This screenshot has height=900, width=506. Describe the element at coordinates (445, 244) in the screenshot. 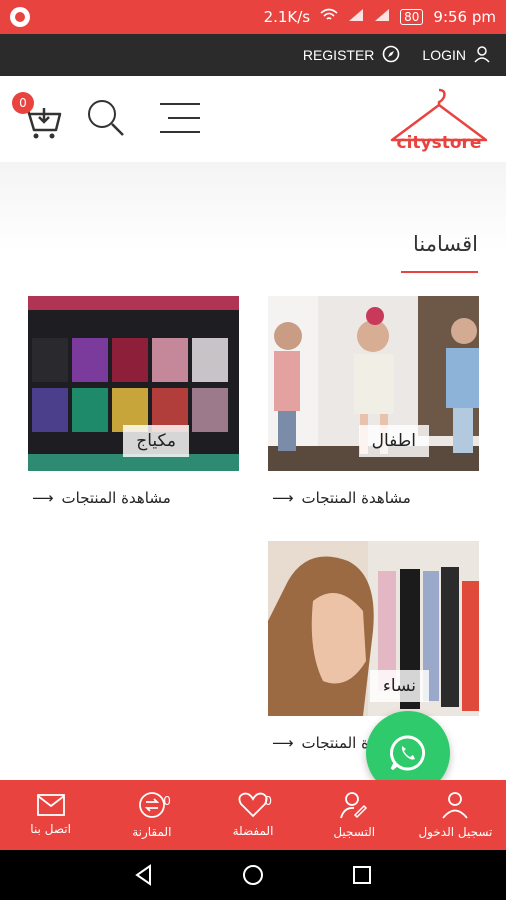

I see `section-title: اقسامنا` at that location.